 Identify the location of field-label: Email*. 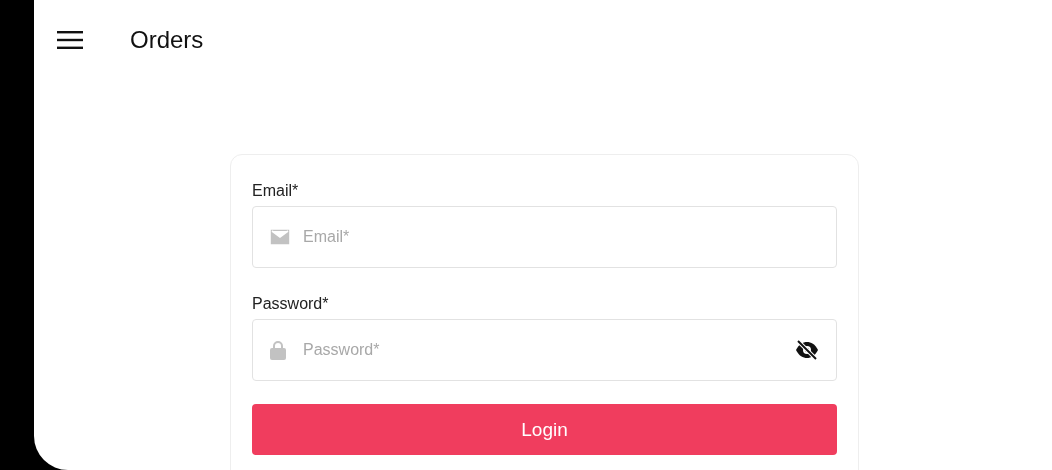
(276, 191).